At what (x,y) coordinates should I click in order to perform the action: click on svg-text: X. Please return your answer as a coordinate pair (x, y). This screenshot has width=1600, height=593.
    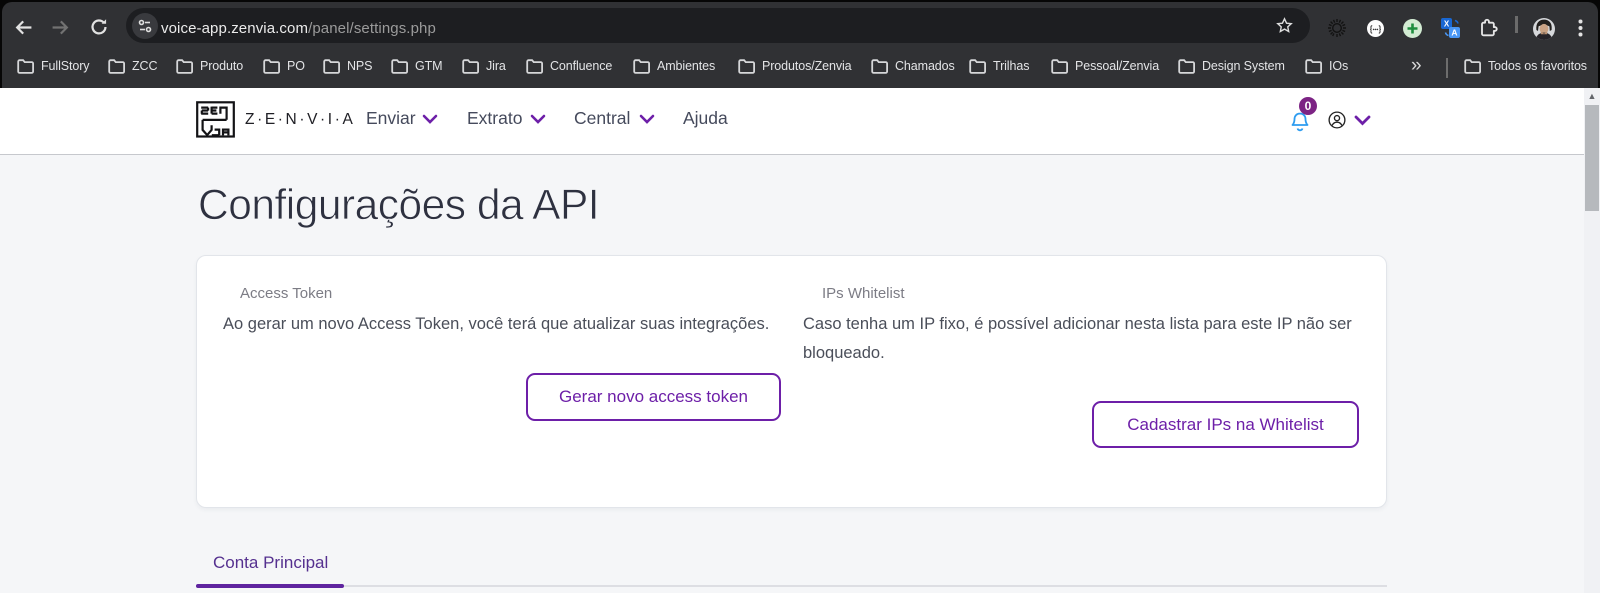
    Looking at the image, I should click on (1447, 24).